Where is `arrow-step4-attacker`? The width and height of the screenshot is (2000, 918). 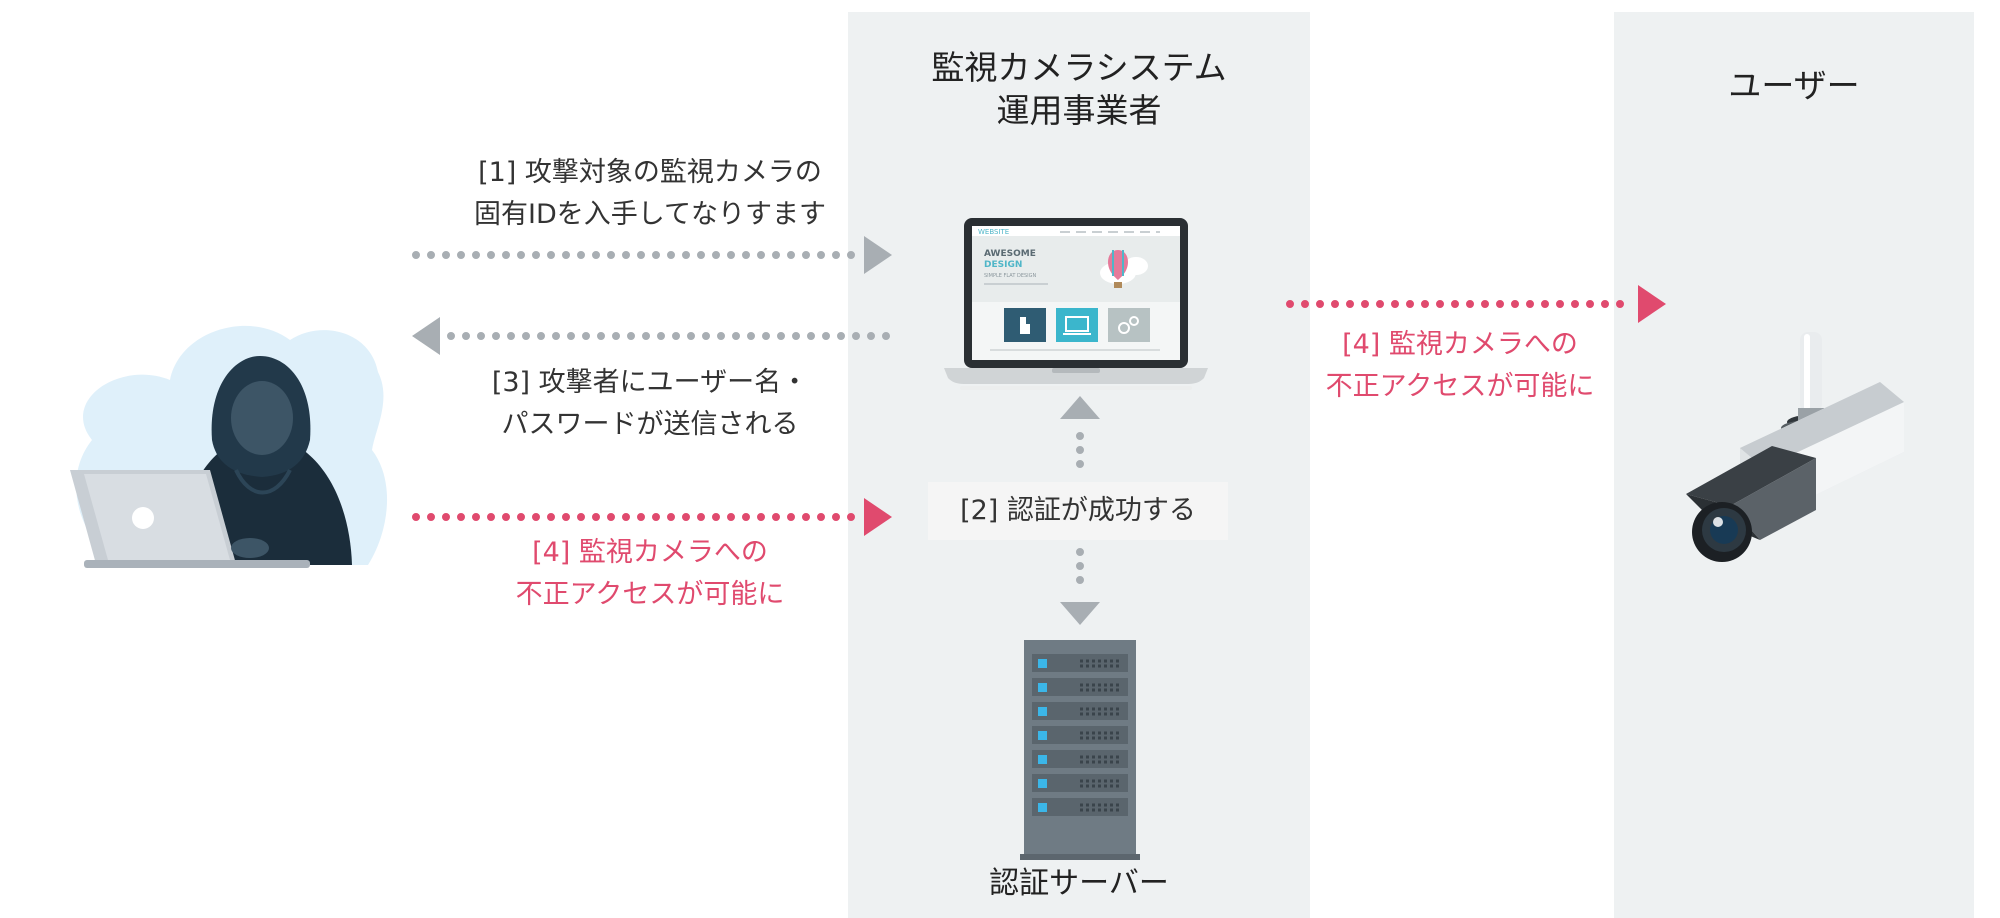 arrow-step4-attacker is located at coordinates (652, 517).